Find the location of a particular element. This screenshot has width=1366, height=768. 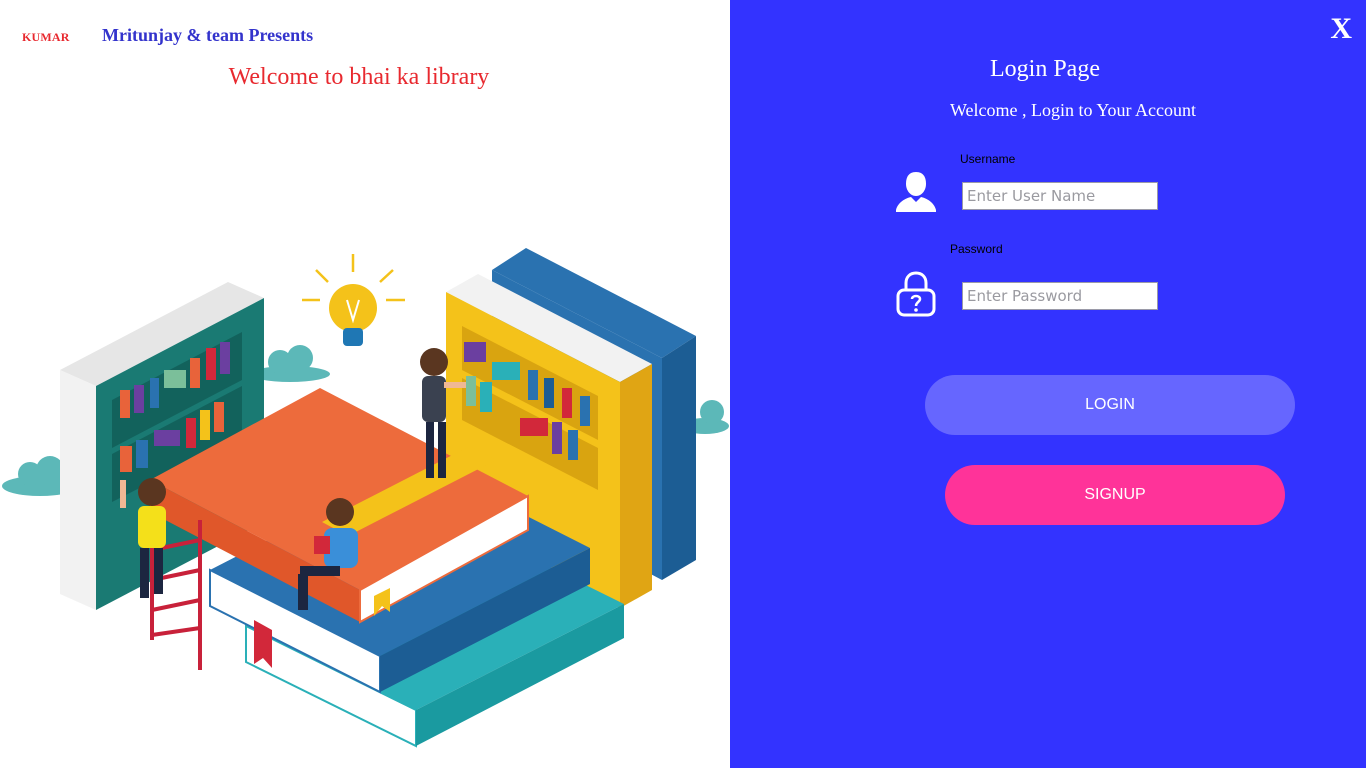

login-button: LOGIN is located at coordinates (1110, 405).